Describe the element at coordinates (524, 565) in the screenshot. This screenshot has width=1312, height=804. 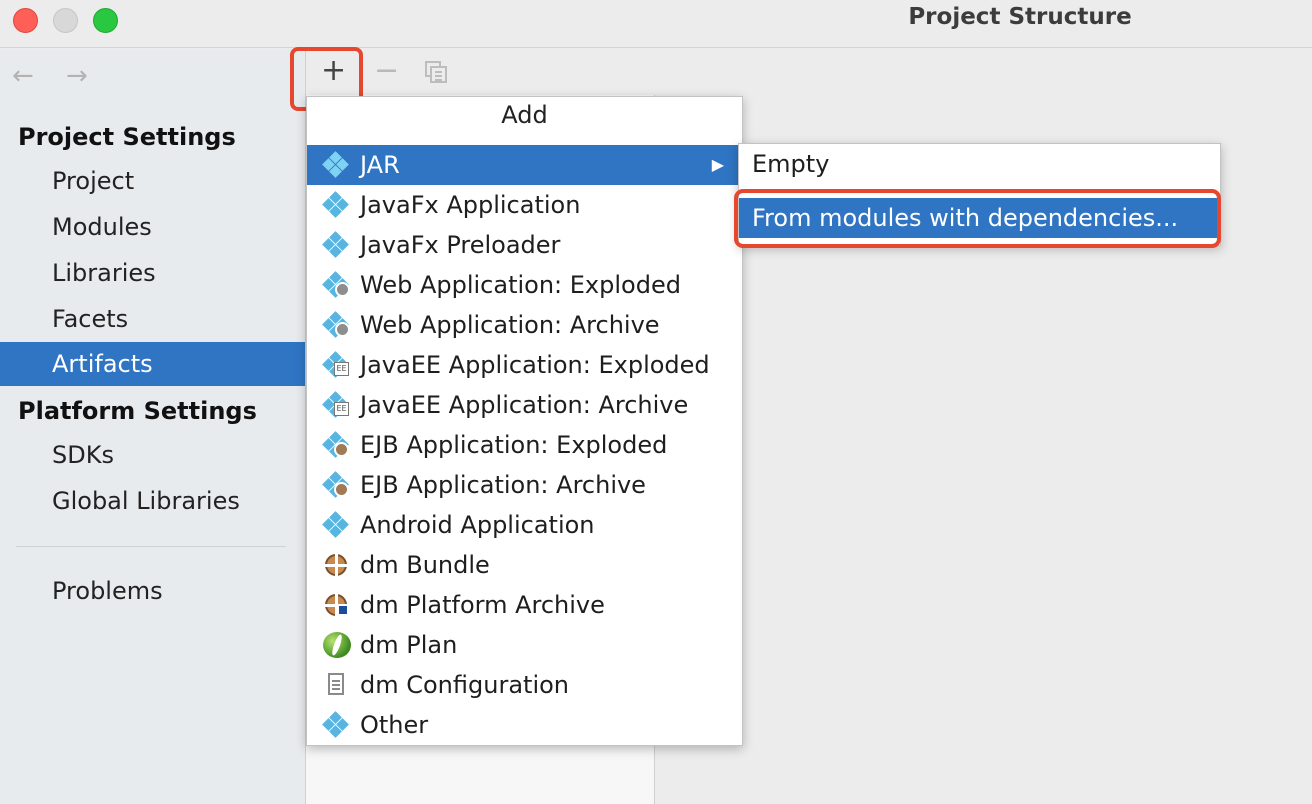
I see `menu-item-dm-bundle: dm Bundle` at that location.